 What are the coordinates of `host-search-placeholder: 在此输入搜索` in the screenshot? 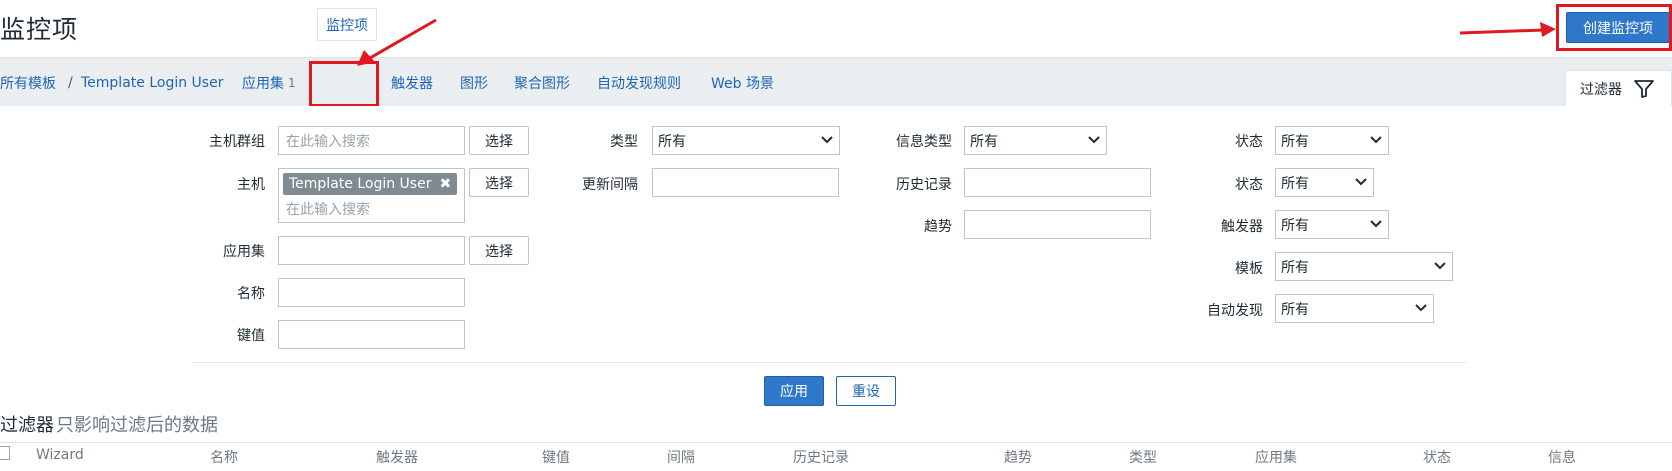 It's located at (328, 210).